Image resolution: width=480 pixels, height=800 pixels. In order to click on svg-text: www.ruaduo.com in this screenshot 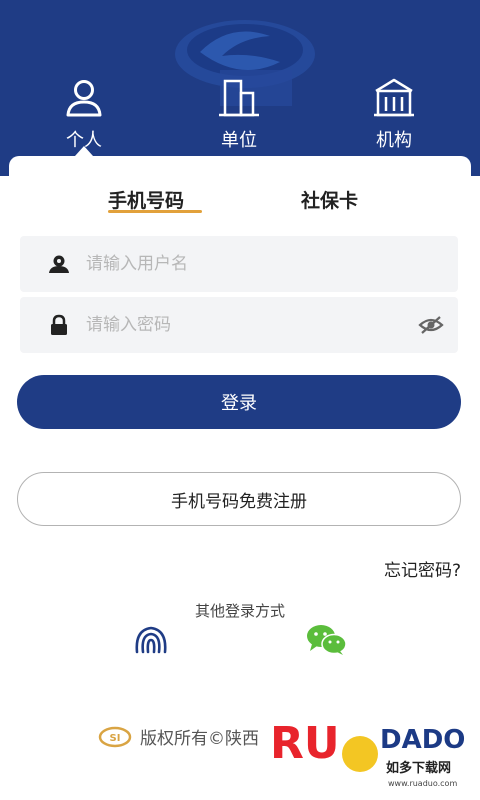, I will do `click(422, 783)`.